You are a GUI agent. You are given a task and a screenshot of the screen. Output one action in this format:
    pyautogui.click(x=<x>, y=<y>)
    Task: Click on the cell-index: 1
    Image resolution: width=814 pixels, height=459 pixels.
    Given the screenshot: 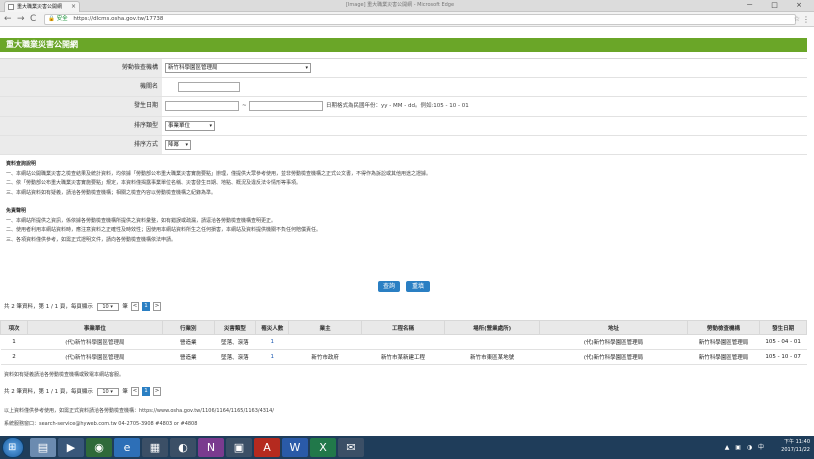 What is the action you would take?
    pyautogui.click(x=14, y=342)
    